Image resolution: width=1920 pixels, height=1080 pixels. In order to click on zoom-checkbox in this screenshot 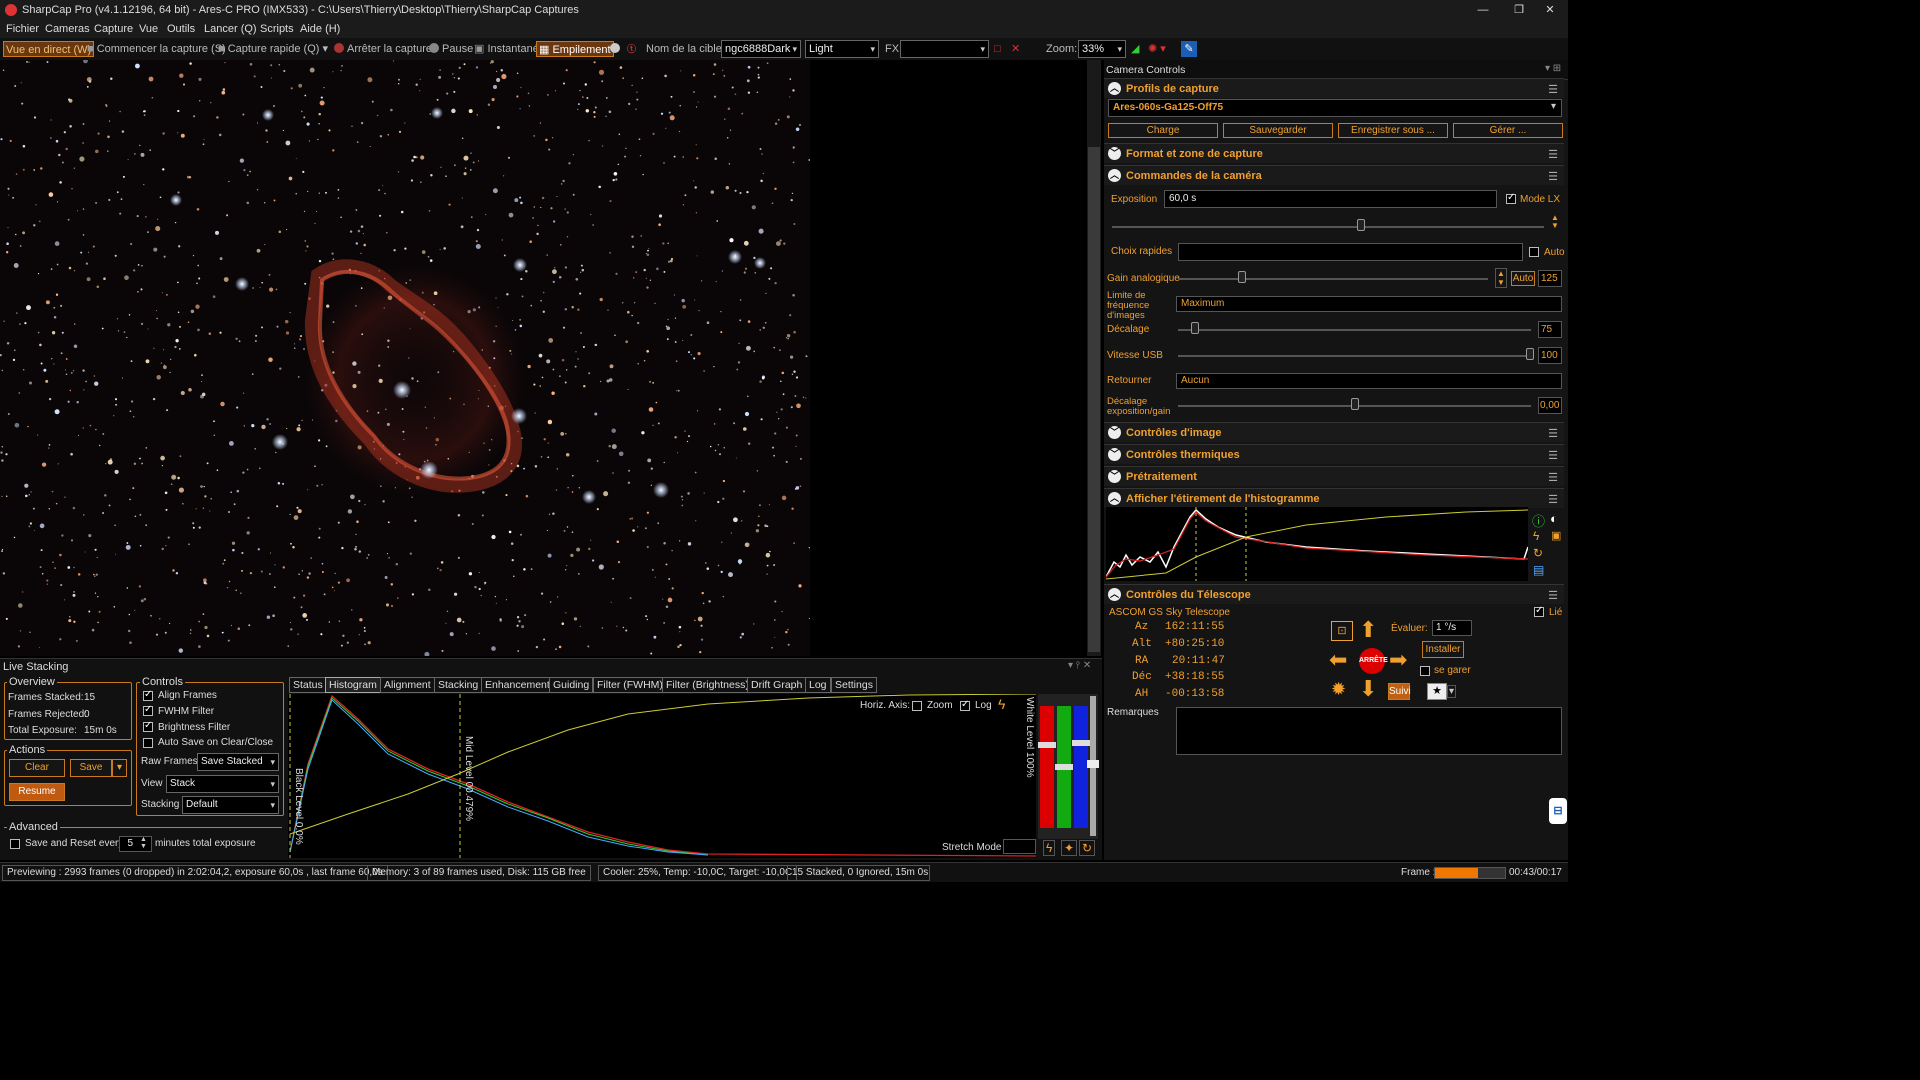, I will do `click(917, 706)`.